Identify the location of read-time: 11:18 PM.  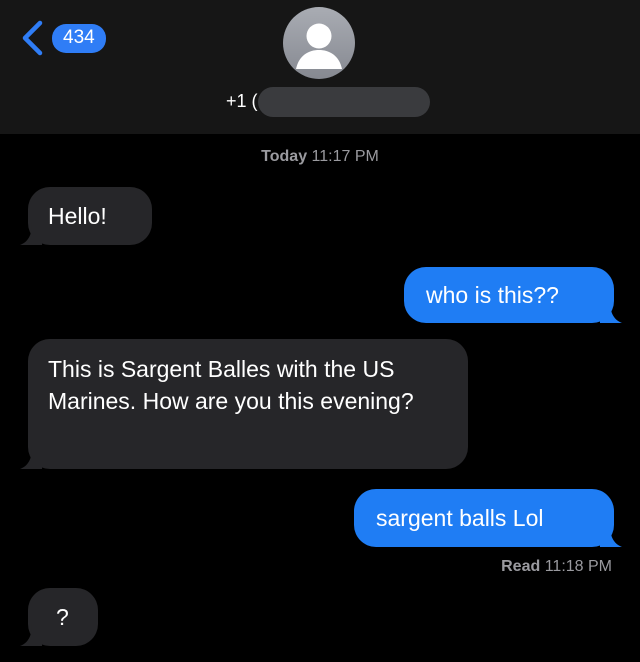
(578, 566).